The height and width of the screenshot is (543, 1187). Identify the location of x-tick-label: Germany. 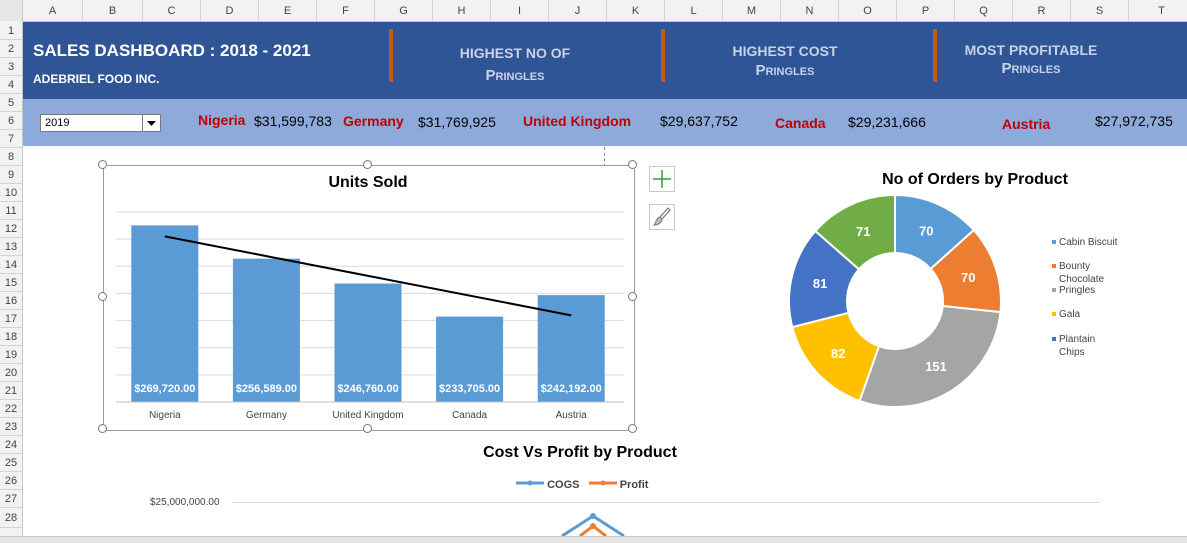
(266, 415).